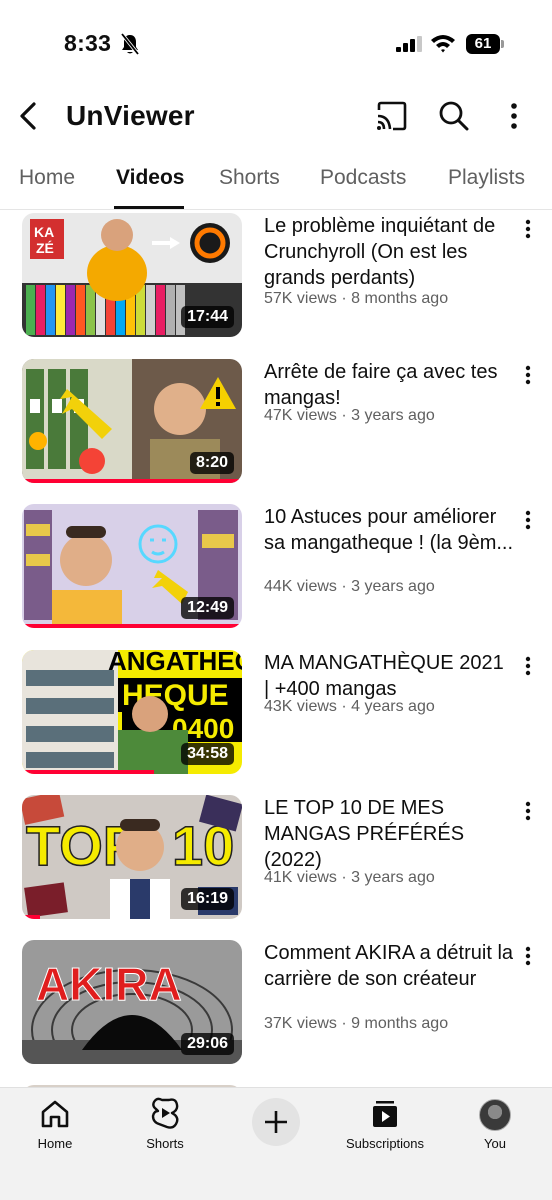  I want to click on video-duration: 12:49, so click(207, 608).